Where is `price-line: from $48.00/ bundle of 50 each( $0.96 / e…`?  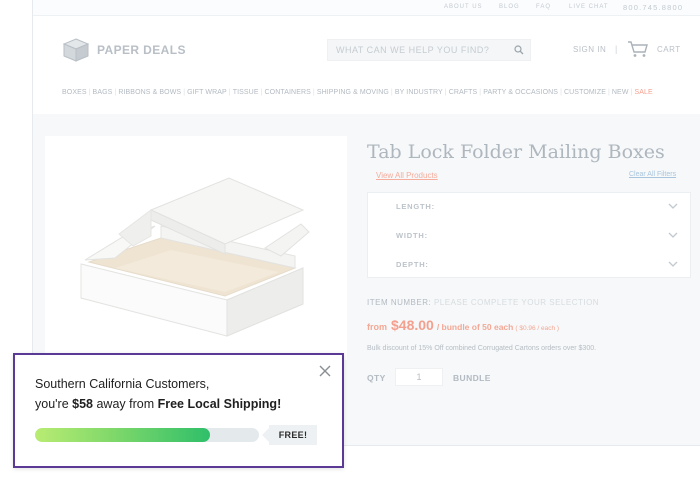 price-line: from $48.00/ bundle of 50 each( $0.96 / e… is located at coordinates (463, 326).